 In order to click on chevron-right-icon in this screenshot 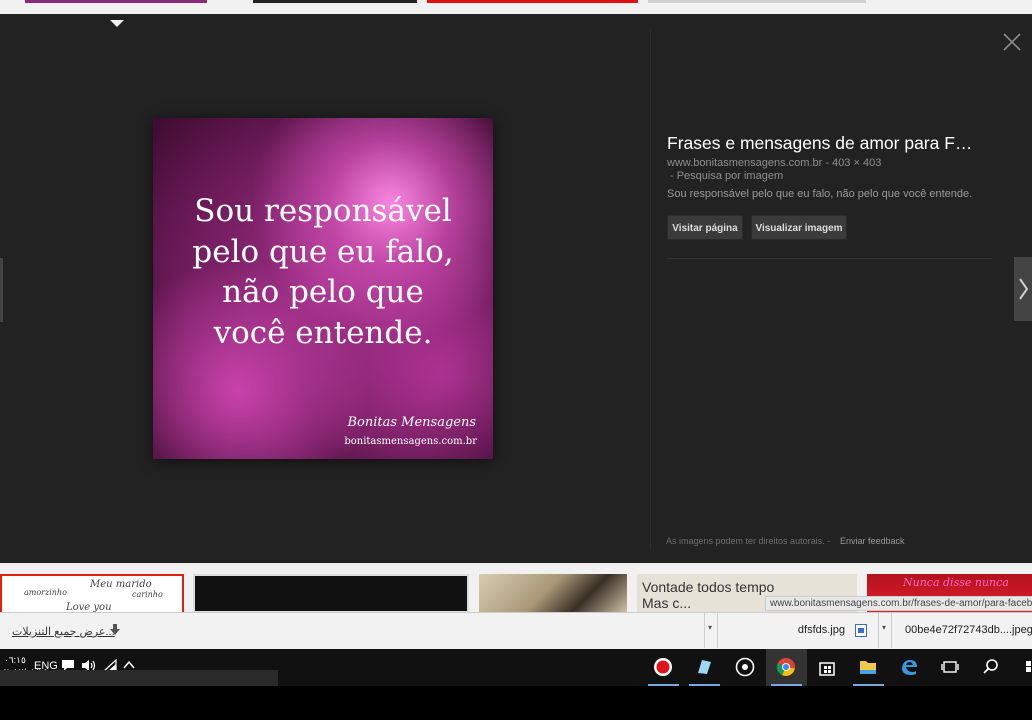, I will do `click(1024, 289)`.